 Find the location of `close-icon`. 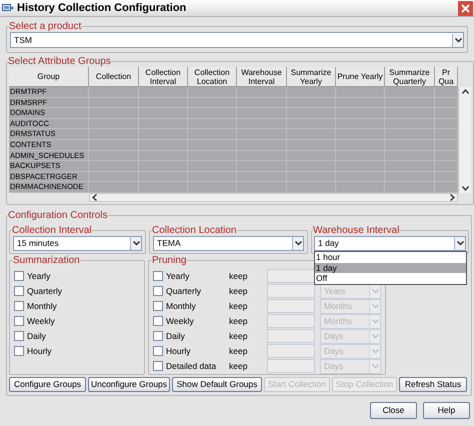

close-icon is located at coordinates (465, 8).